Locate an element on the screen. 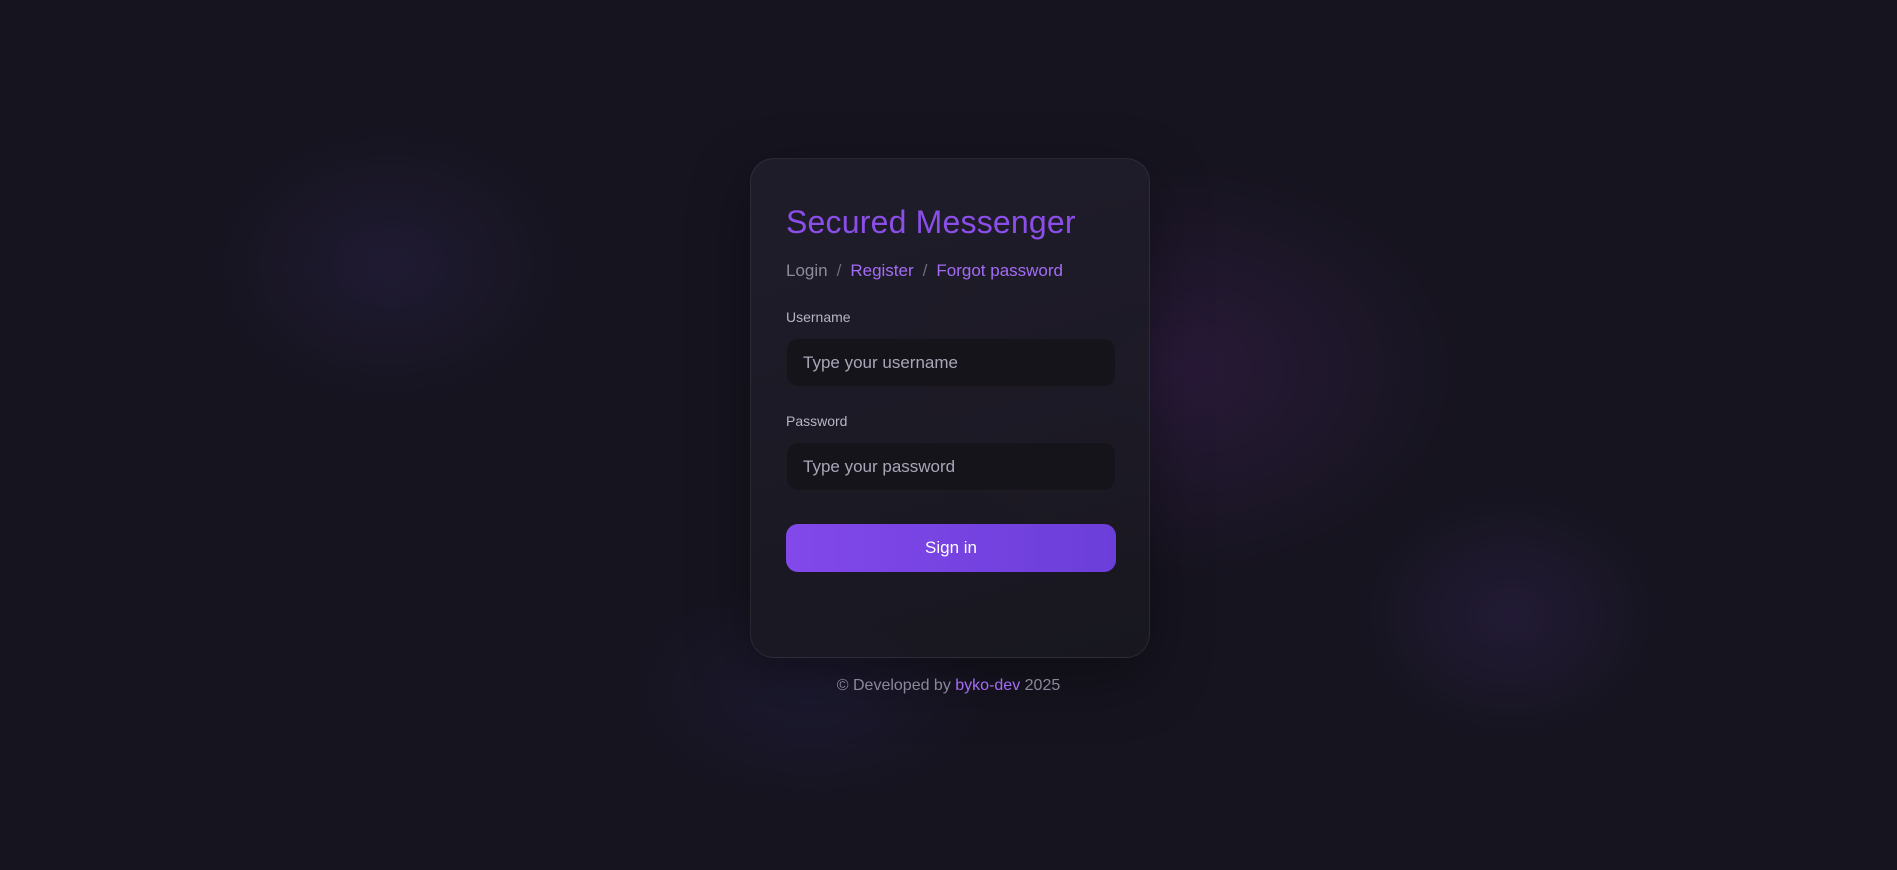 This screenshot has height=870, width=1897. app-title: Secured Messenger is located at coordinates (931, 222).